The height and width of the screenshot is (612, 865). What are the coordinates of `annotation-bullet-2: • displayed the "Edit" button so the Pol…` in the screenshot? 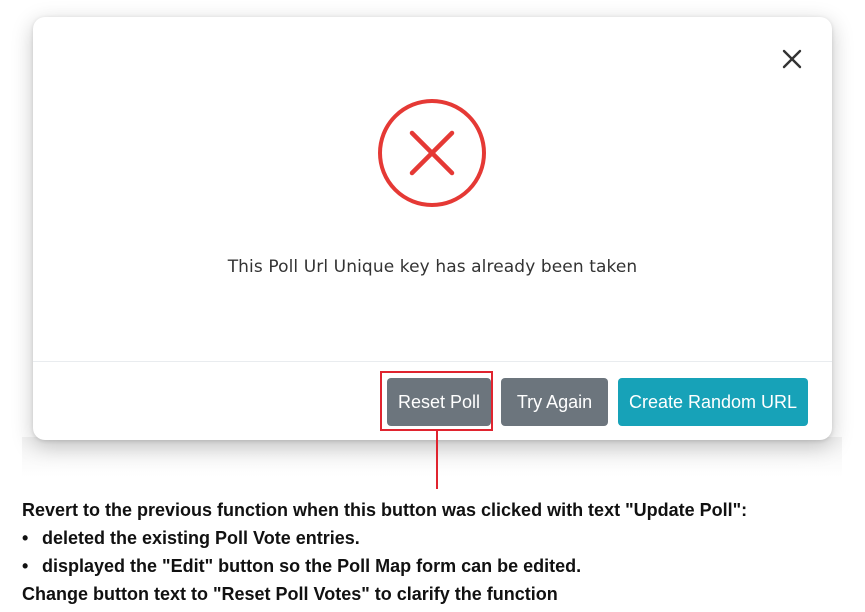 It's located at (384, 566).